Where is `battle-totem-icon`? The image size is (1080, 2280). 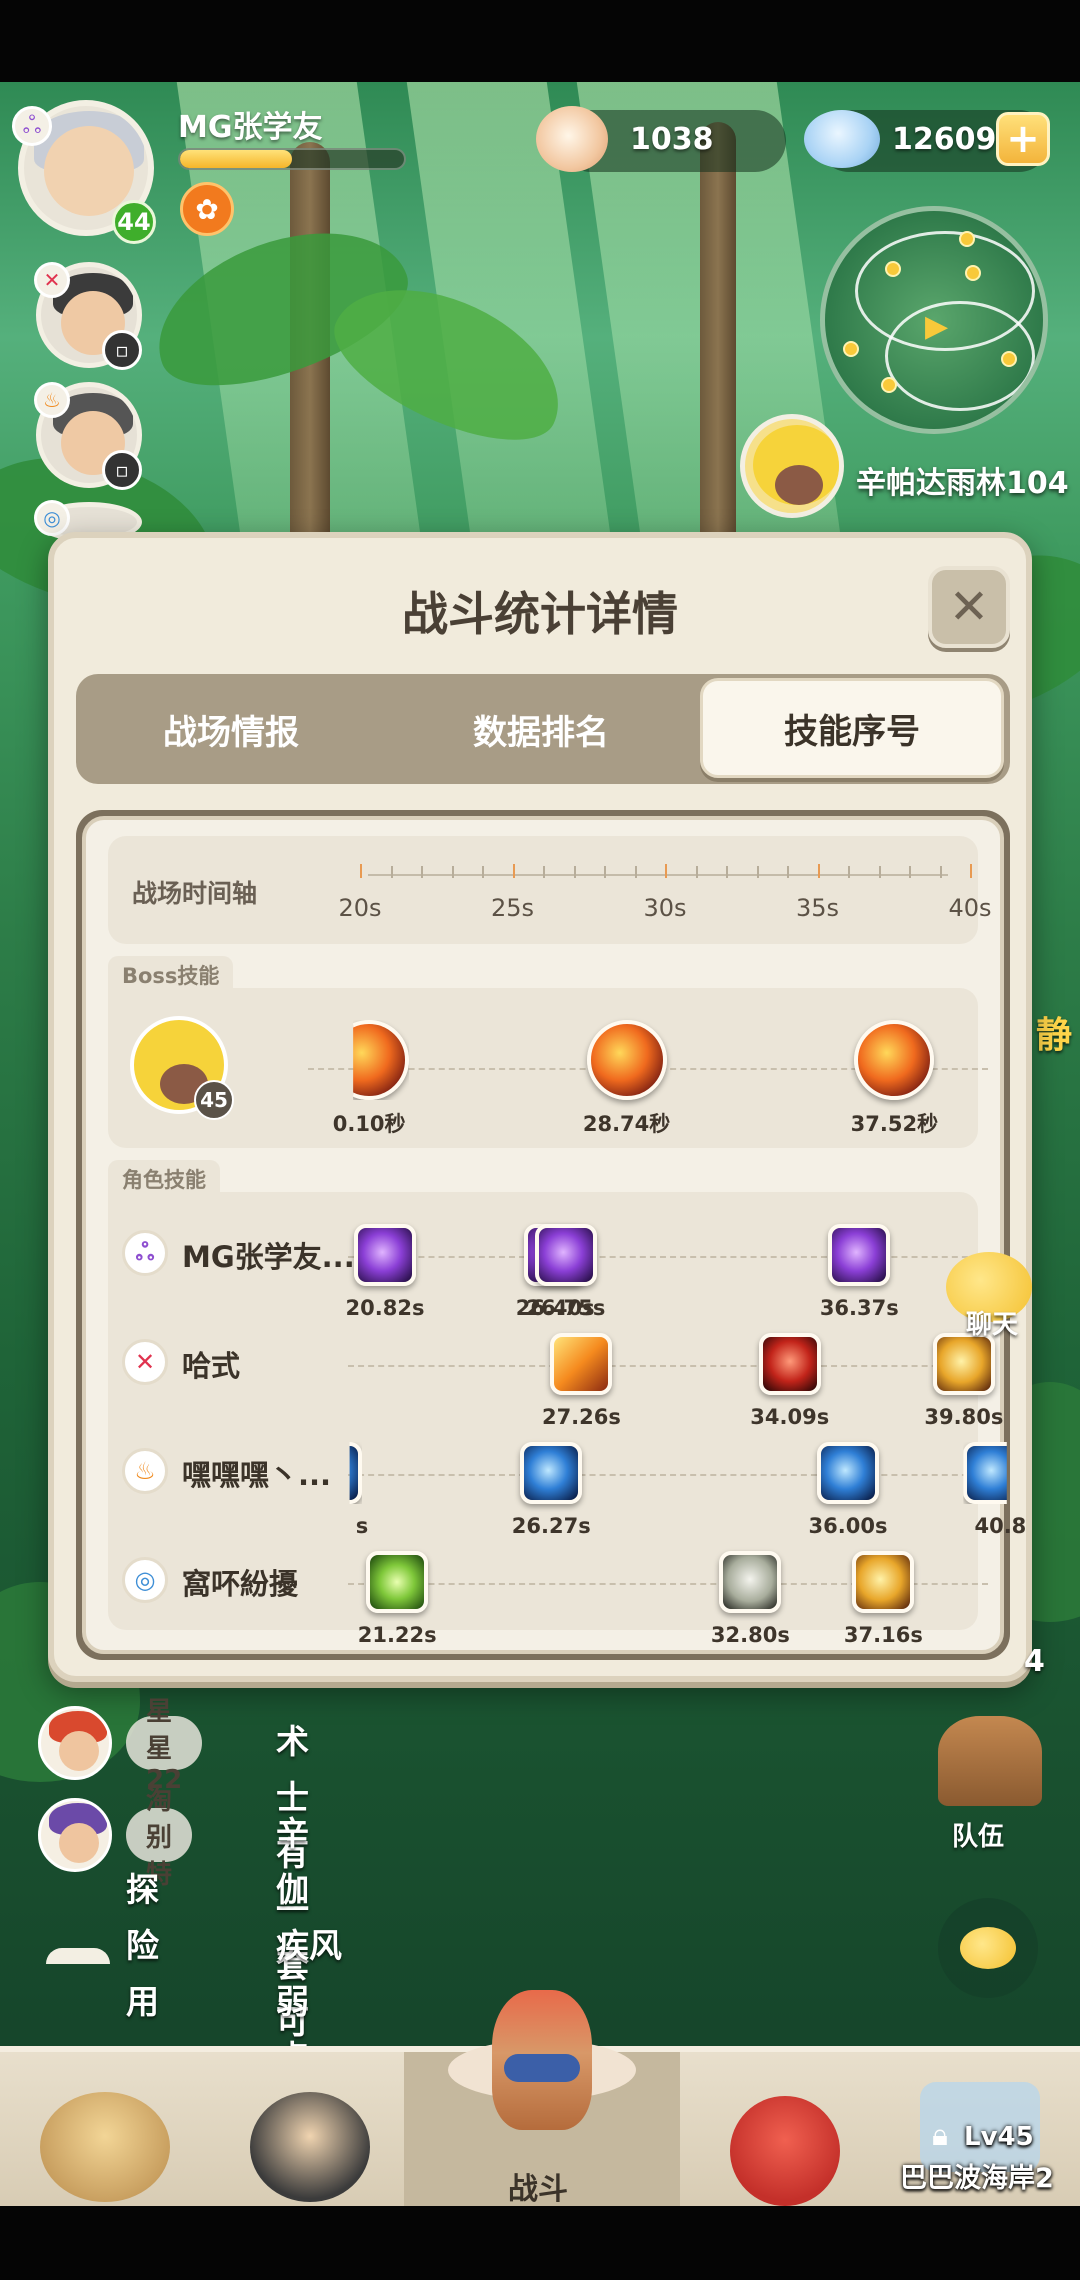
battle-totem-icon is located at coordinates (542, 2065).